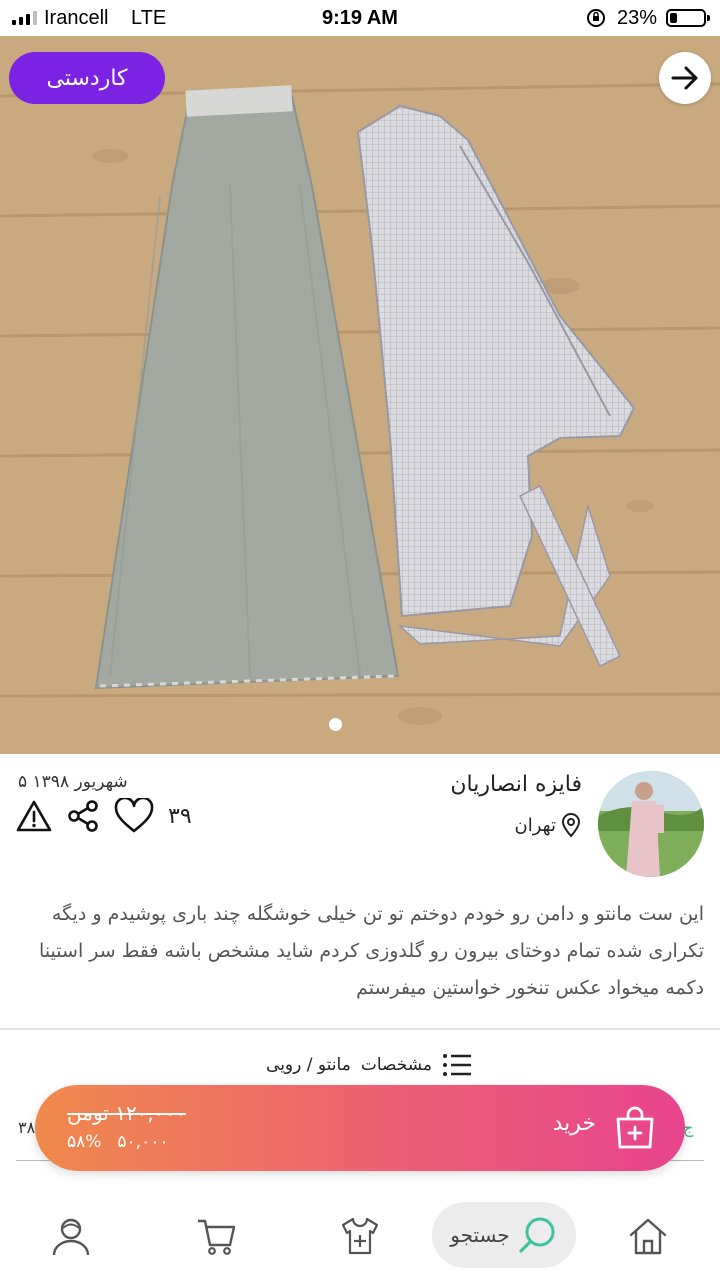 Image resolution: width=720 pixels, height=1280 pixels. What do you see at coordinates (571, 825) in the screenshot?
I see `location-pin-icon` at bounding box center [571, 825].